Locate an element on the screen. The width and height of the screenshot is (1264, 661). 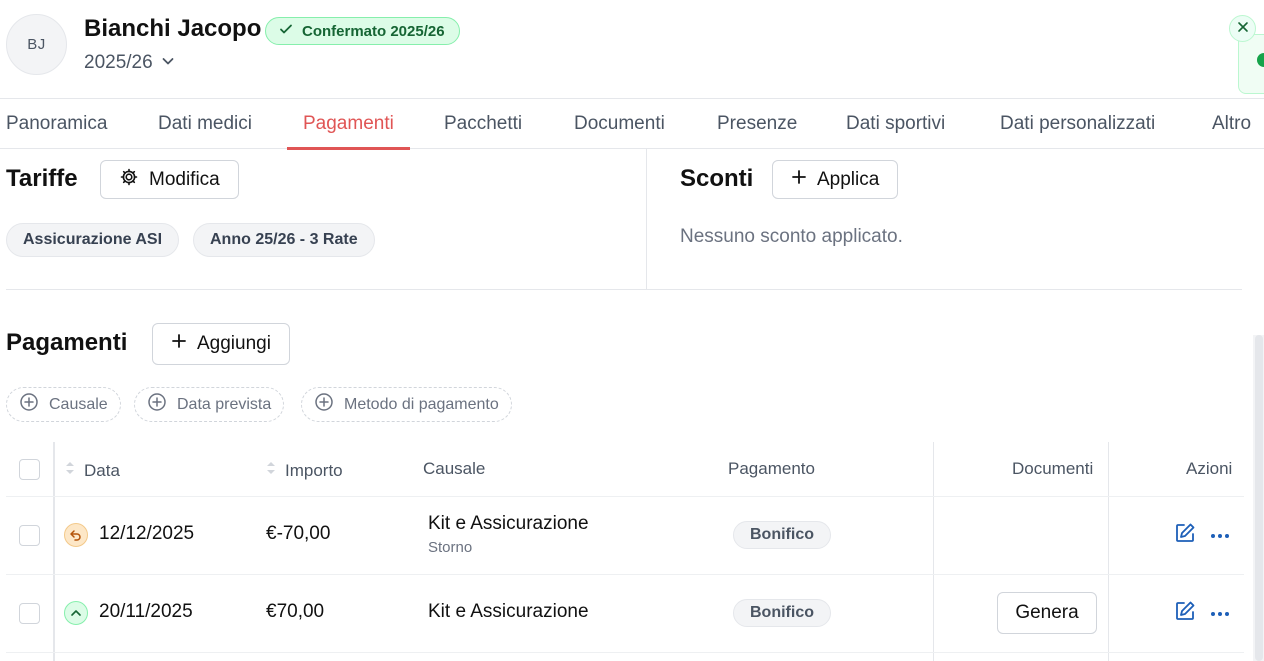
column-header-label: Data is located at coordinates (102, 470).